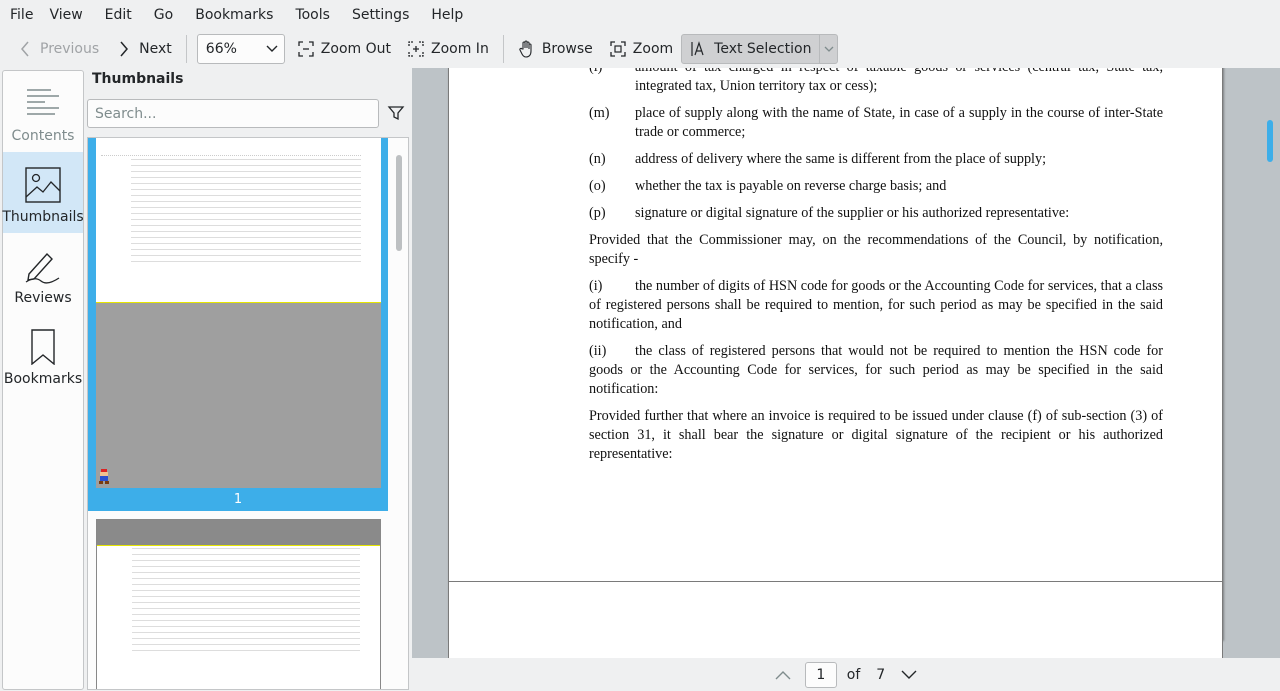 The image size is (1280, 691). What do you see at coordinates (312, 15) in the screenshot?
I see `menu-tools: Tools` at bounding box center [312, 15].